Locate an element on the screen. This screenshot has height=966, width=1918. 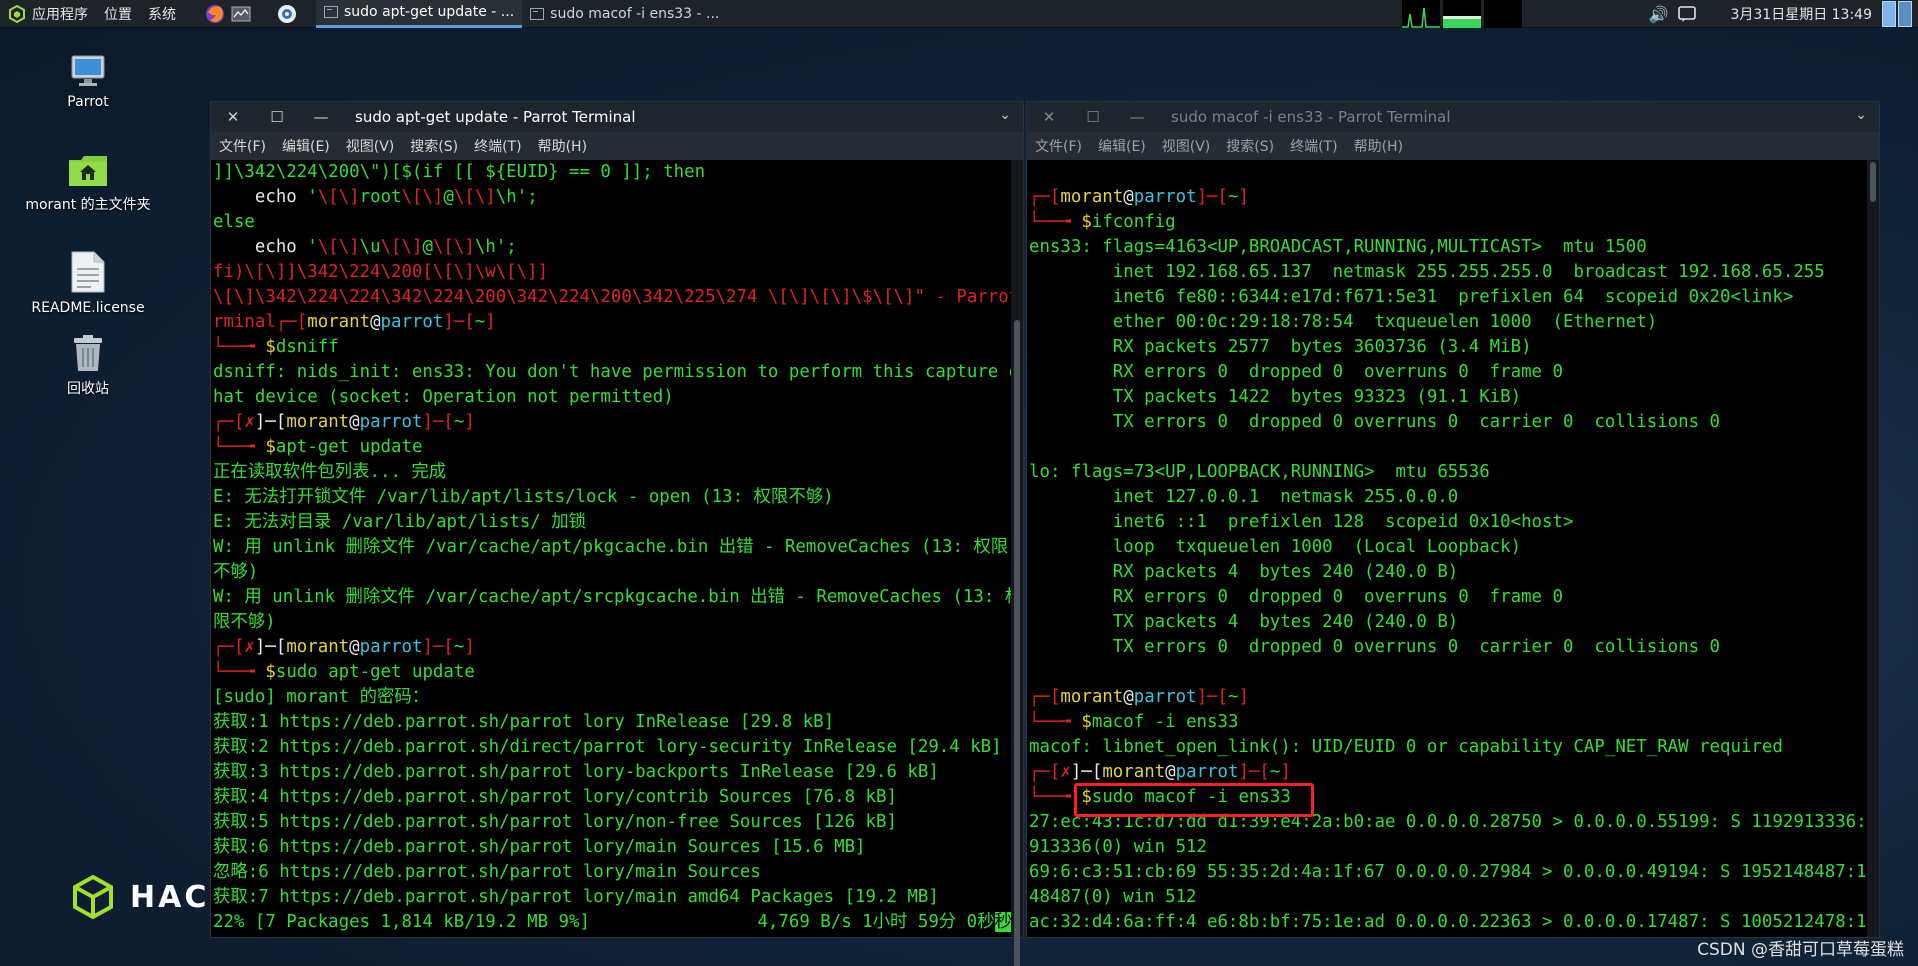
workspace-switcher is located at coordinates (1897, 14).